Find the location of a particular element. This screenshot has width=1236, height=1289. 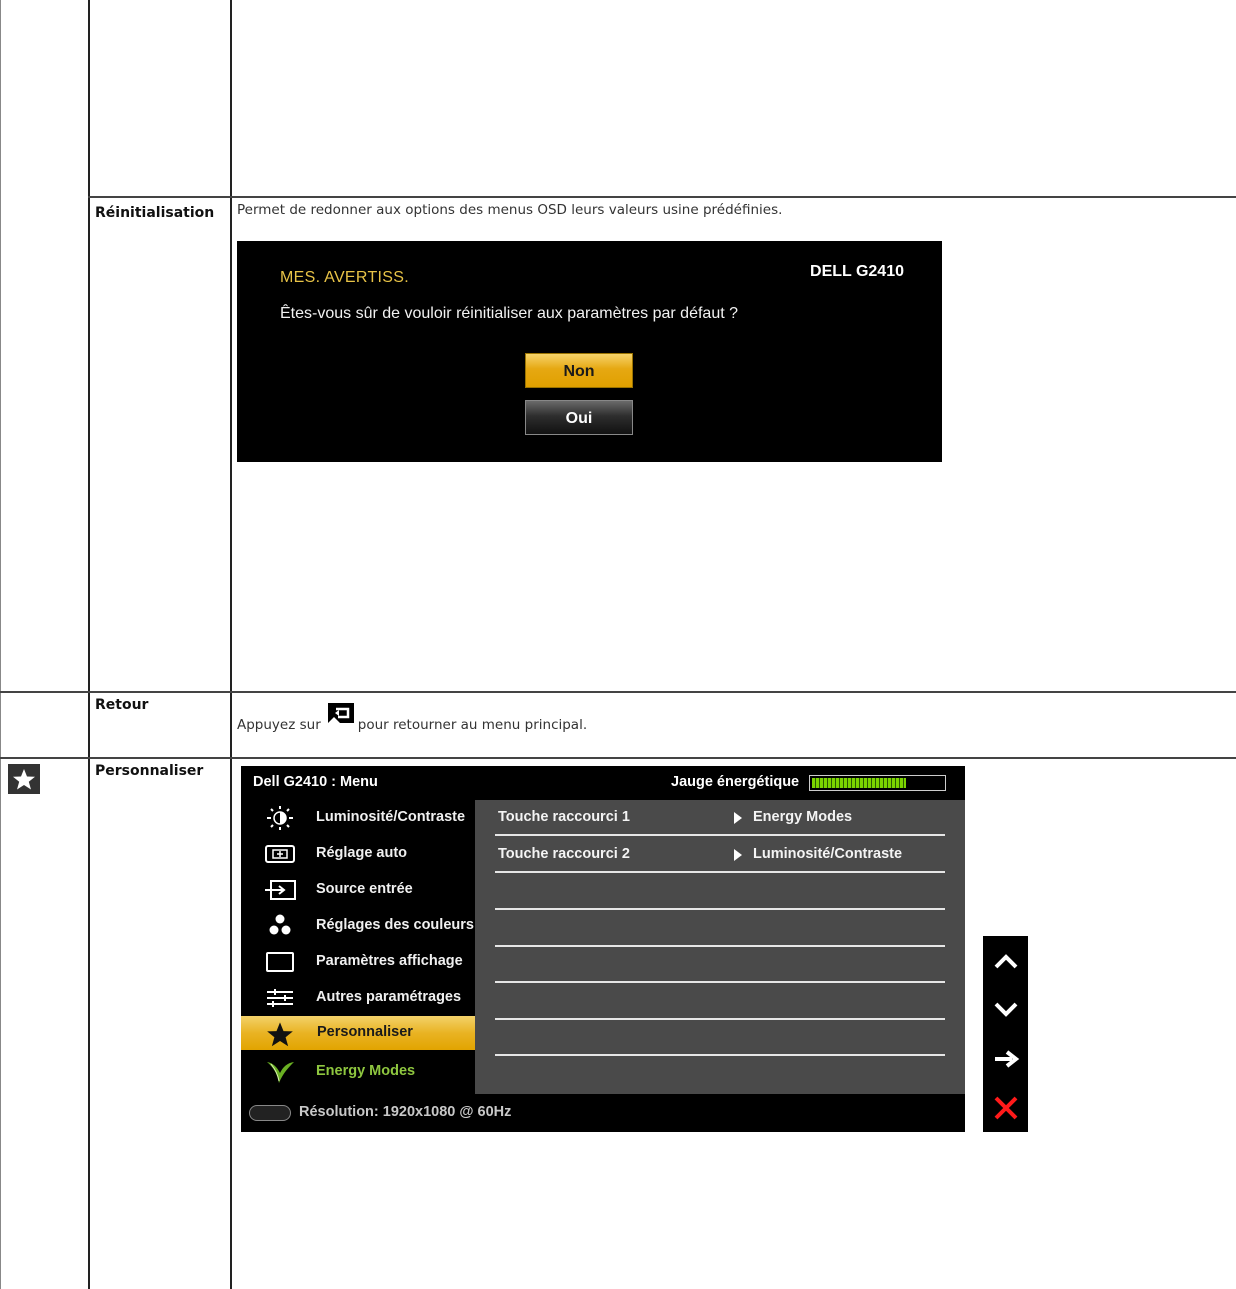

row-divider-reinit is located at coordinates (662, 197).